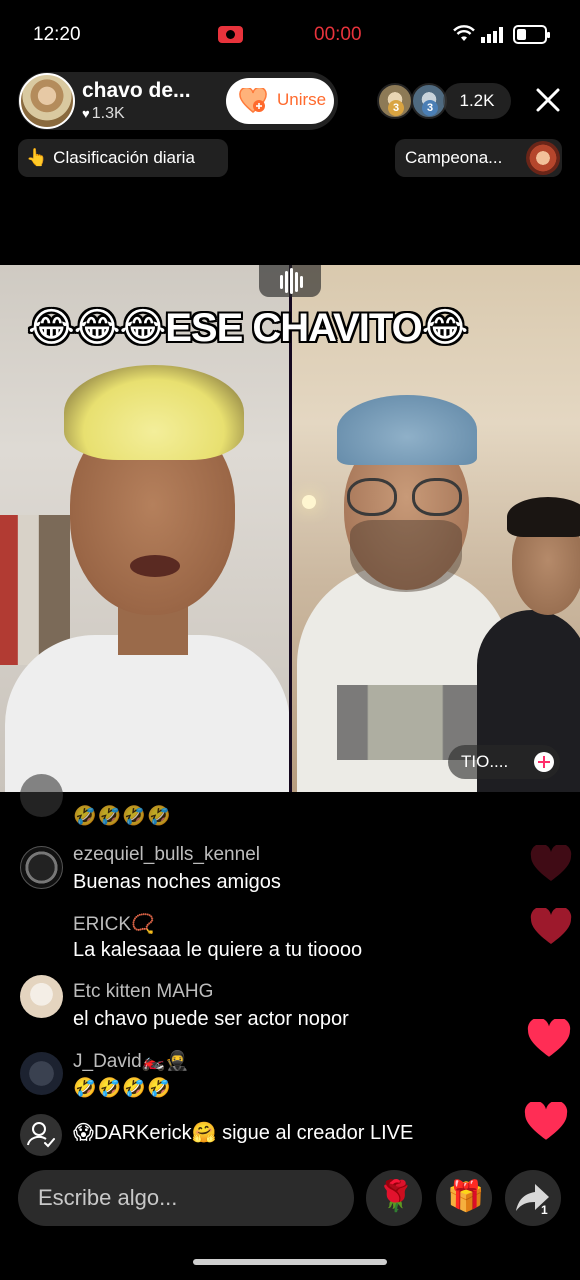  Describe the element at coordinates (543, 517) in the screenshot. I see `second-guest-hair` at that location.